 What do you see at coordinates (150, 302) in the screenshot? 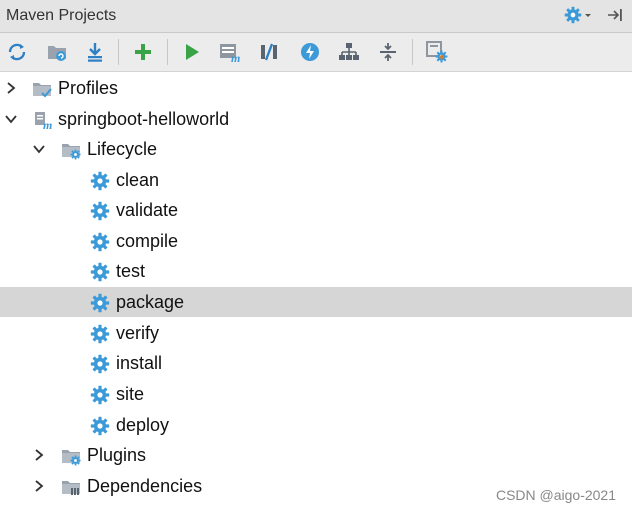
I see `phase-label: package` at bounding box center [150, 302].